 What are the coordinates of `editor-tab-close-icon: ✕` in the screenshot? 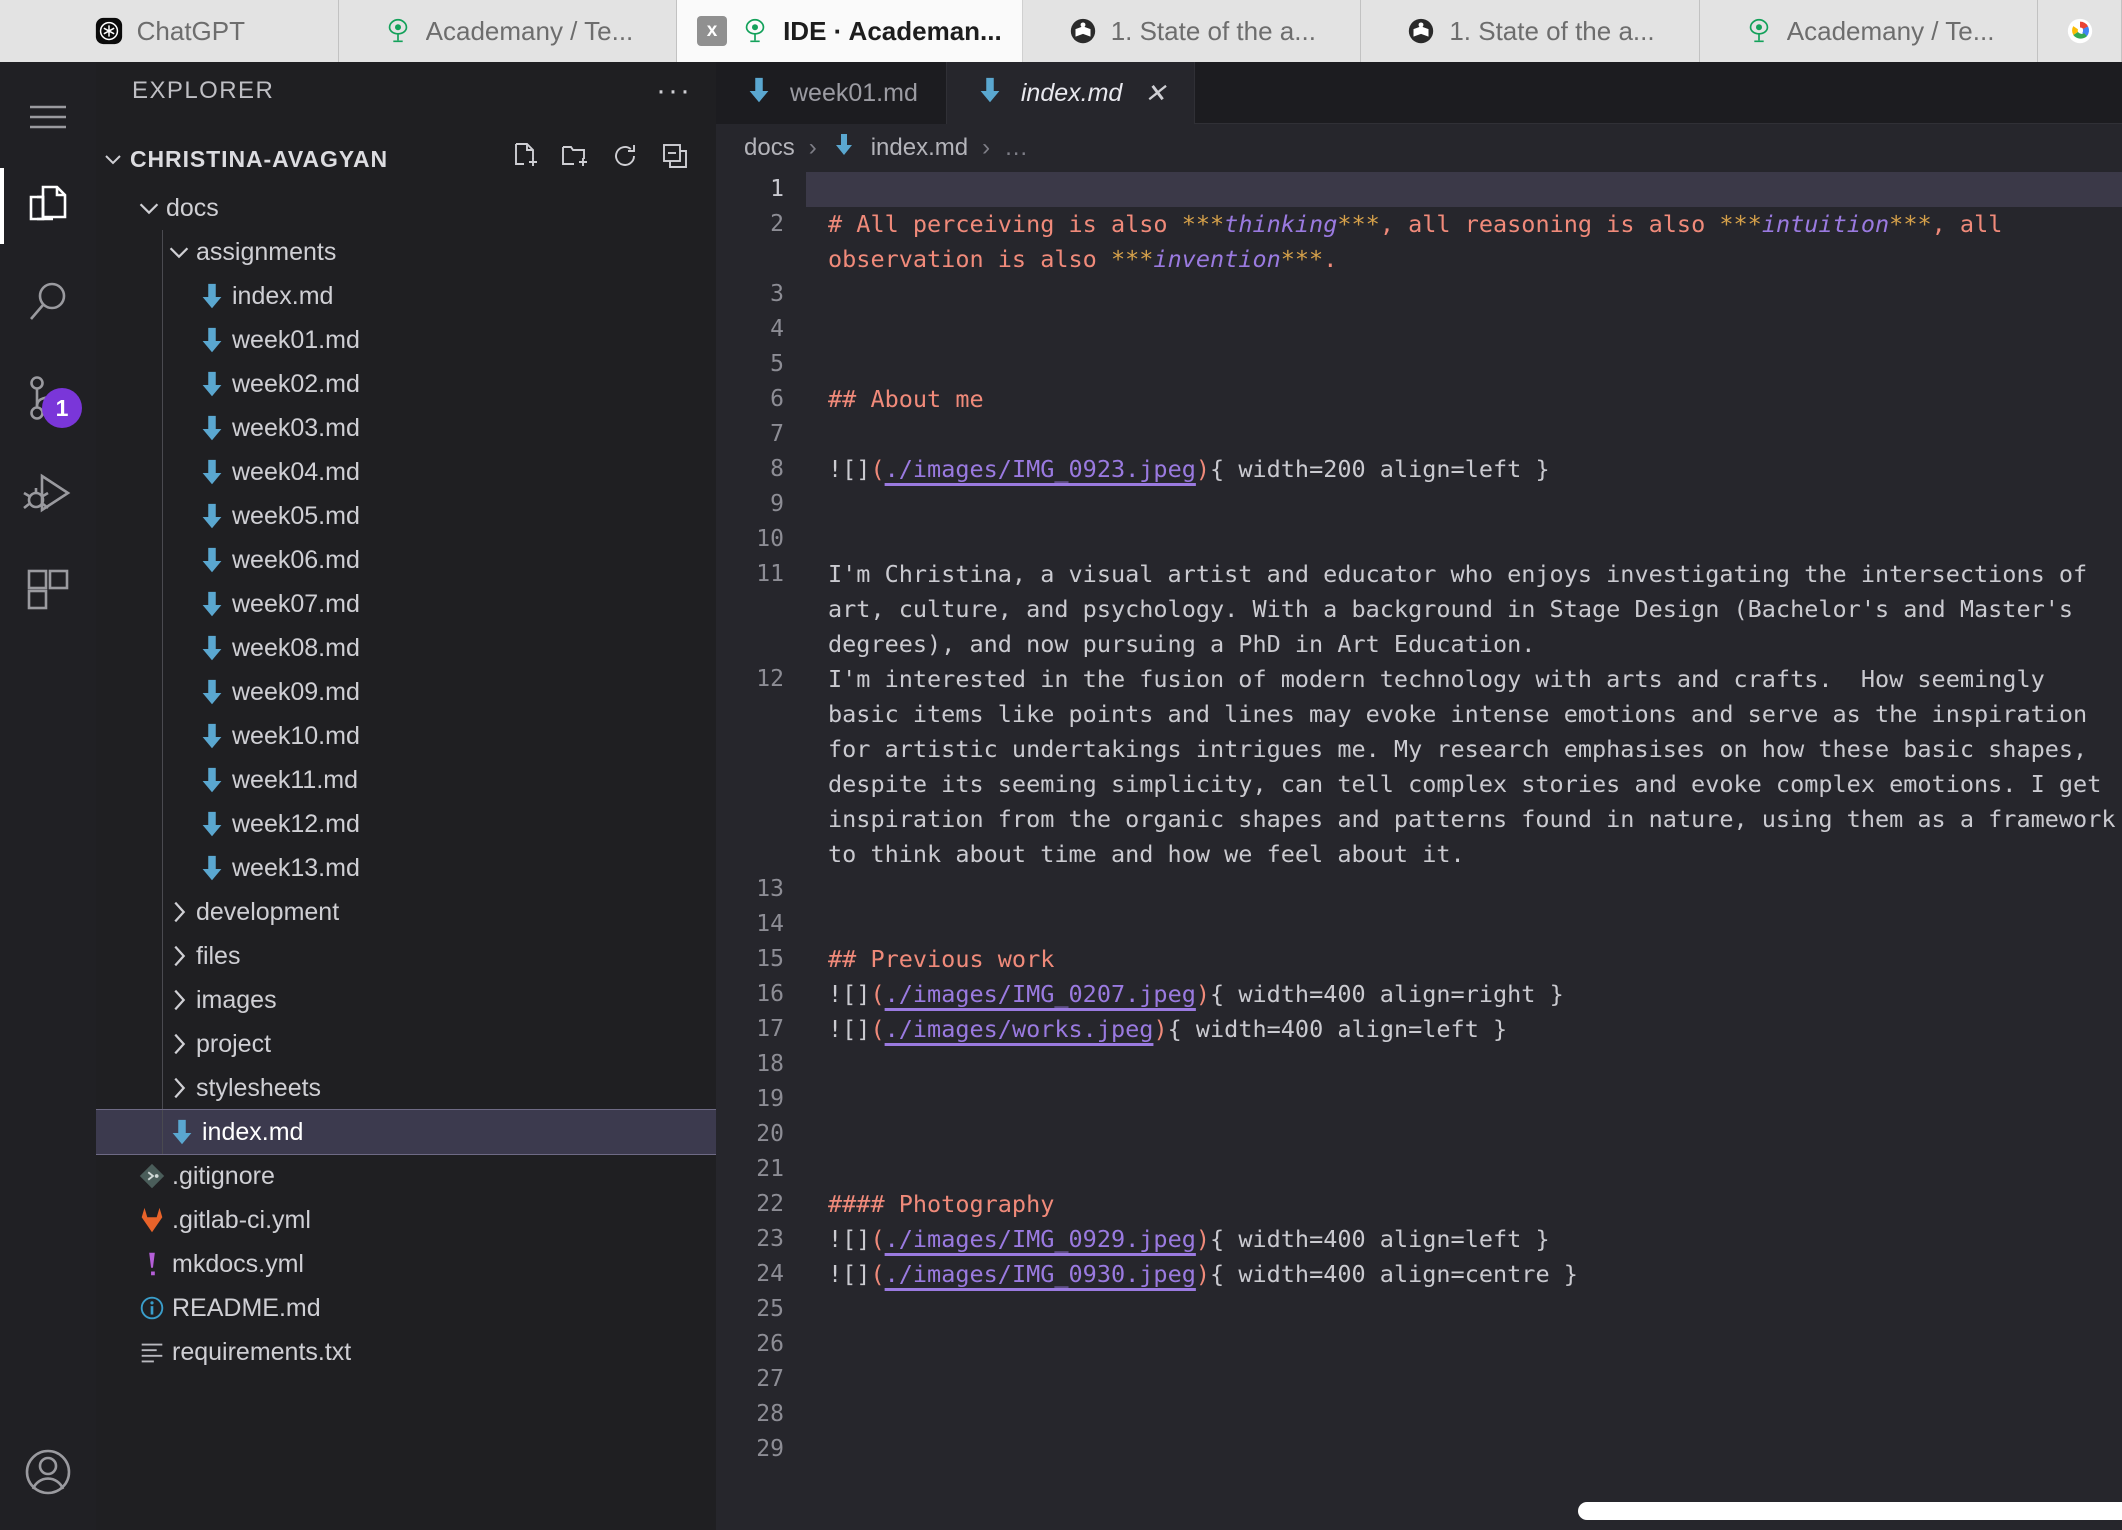 It's located at (1155, 93).